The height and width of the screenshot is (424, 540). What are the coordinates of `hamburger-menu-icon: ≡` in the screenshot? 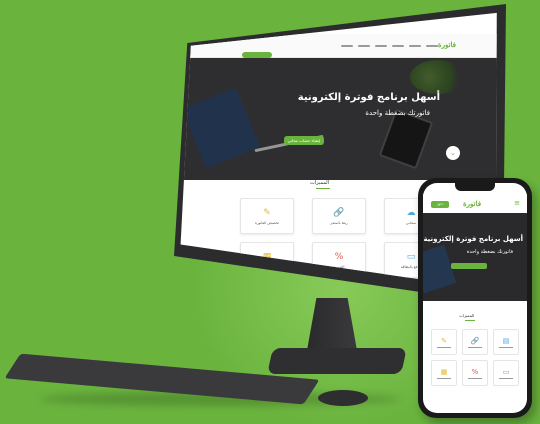 It's located at (517, 203).